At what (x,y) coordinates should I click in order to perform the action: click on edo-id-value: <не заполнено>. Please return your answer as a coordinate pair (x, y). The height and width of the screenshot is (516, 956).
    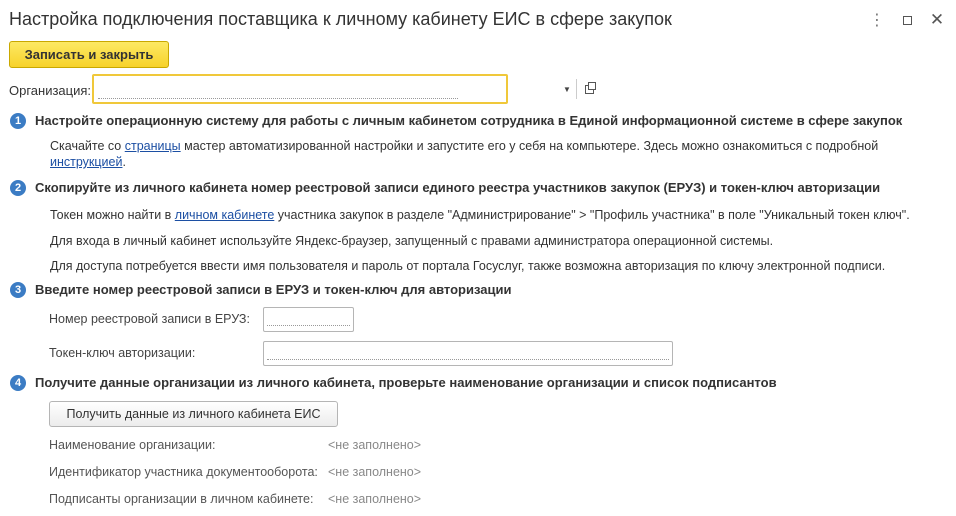
    Looking at the image, I should click on (375, 472).